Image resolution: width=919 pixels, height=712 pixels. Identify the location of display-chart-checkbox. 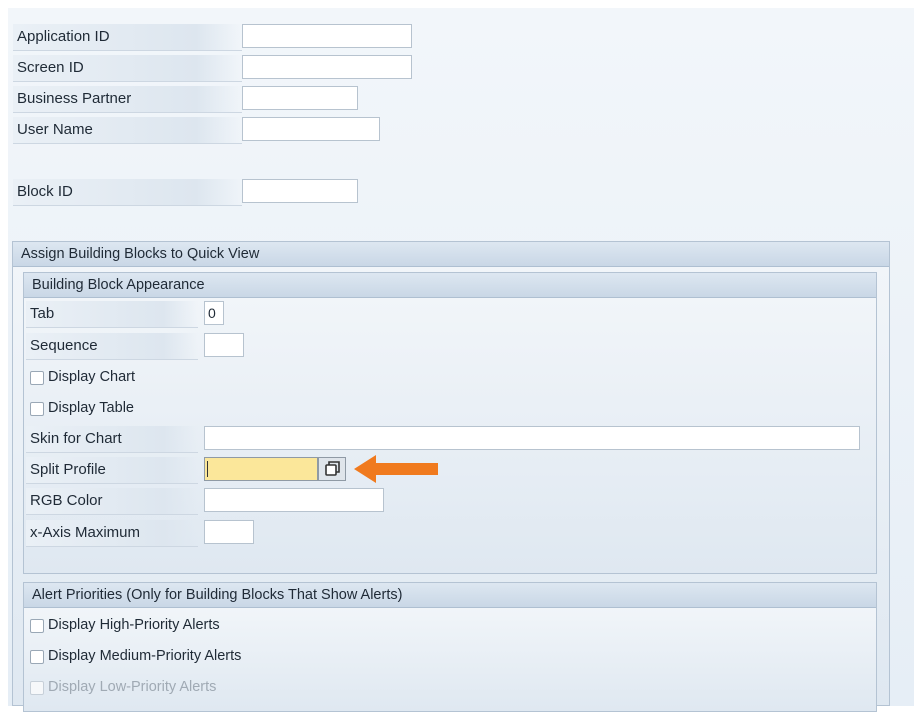
(37, 378).